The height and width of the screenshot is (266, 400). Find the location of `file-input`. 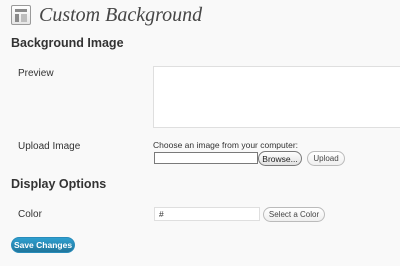

file-input is located at coordinates (206, 158).